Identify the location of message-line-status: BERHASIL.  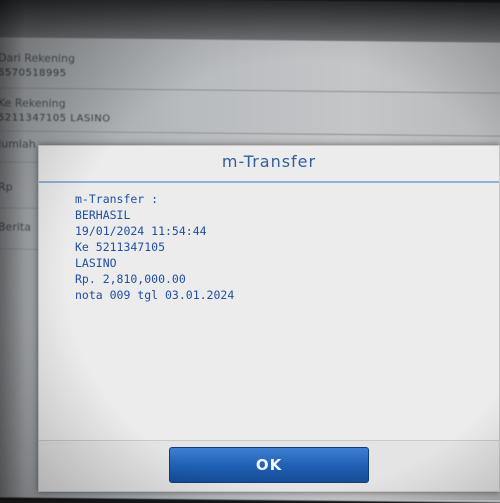
(103, 215).